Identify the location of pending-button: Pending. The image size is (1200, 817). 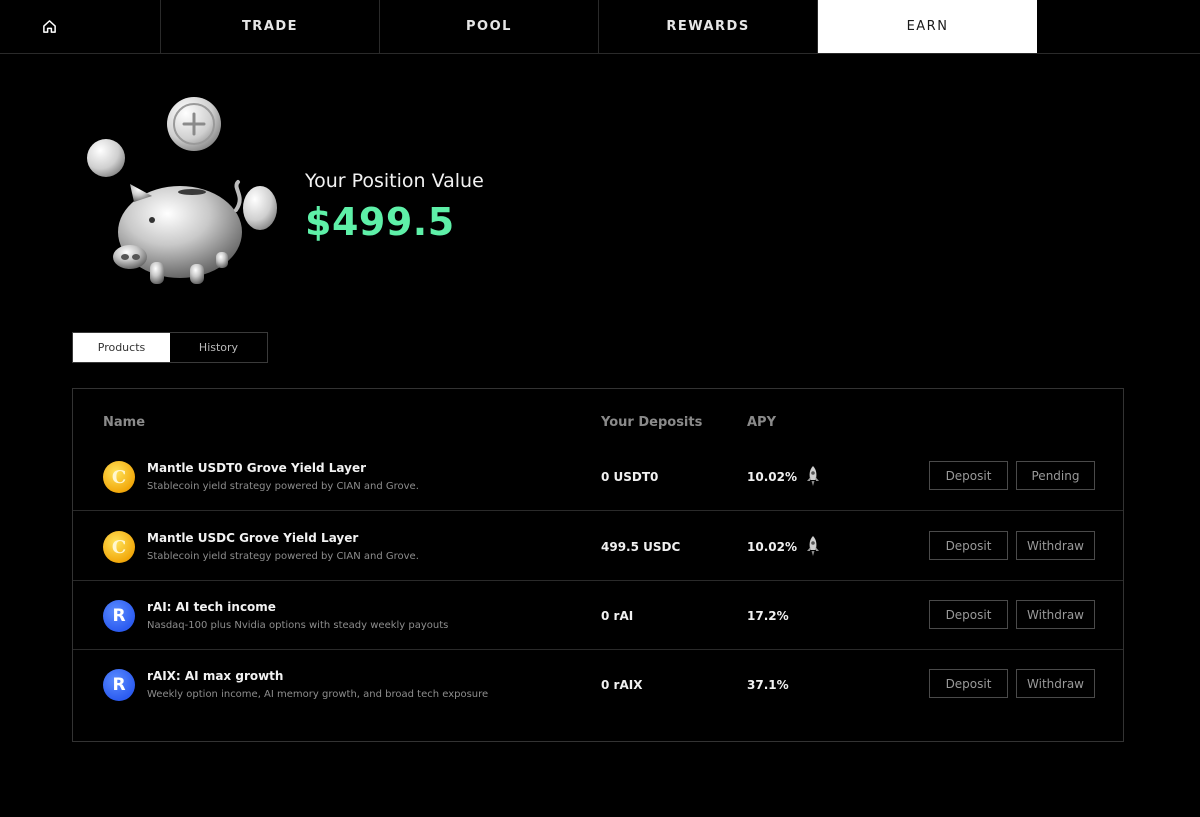
(1055, 475).